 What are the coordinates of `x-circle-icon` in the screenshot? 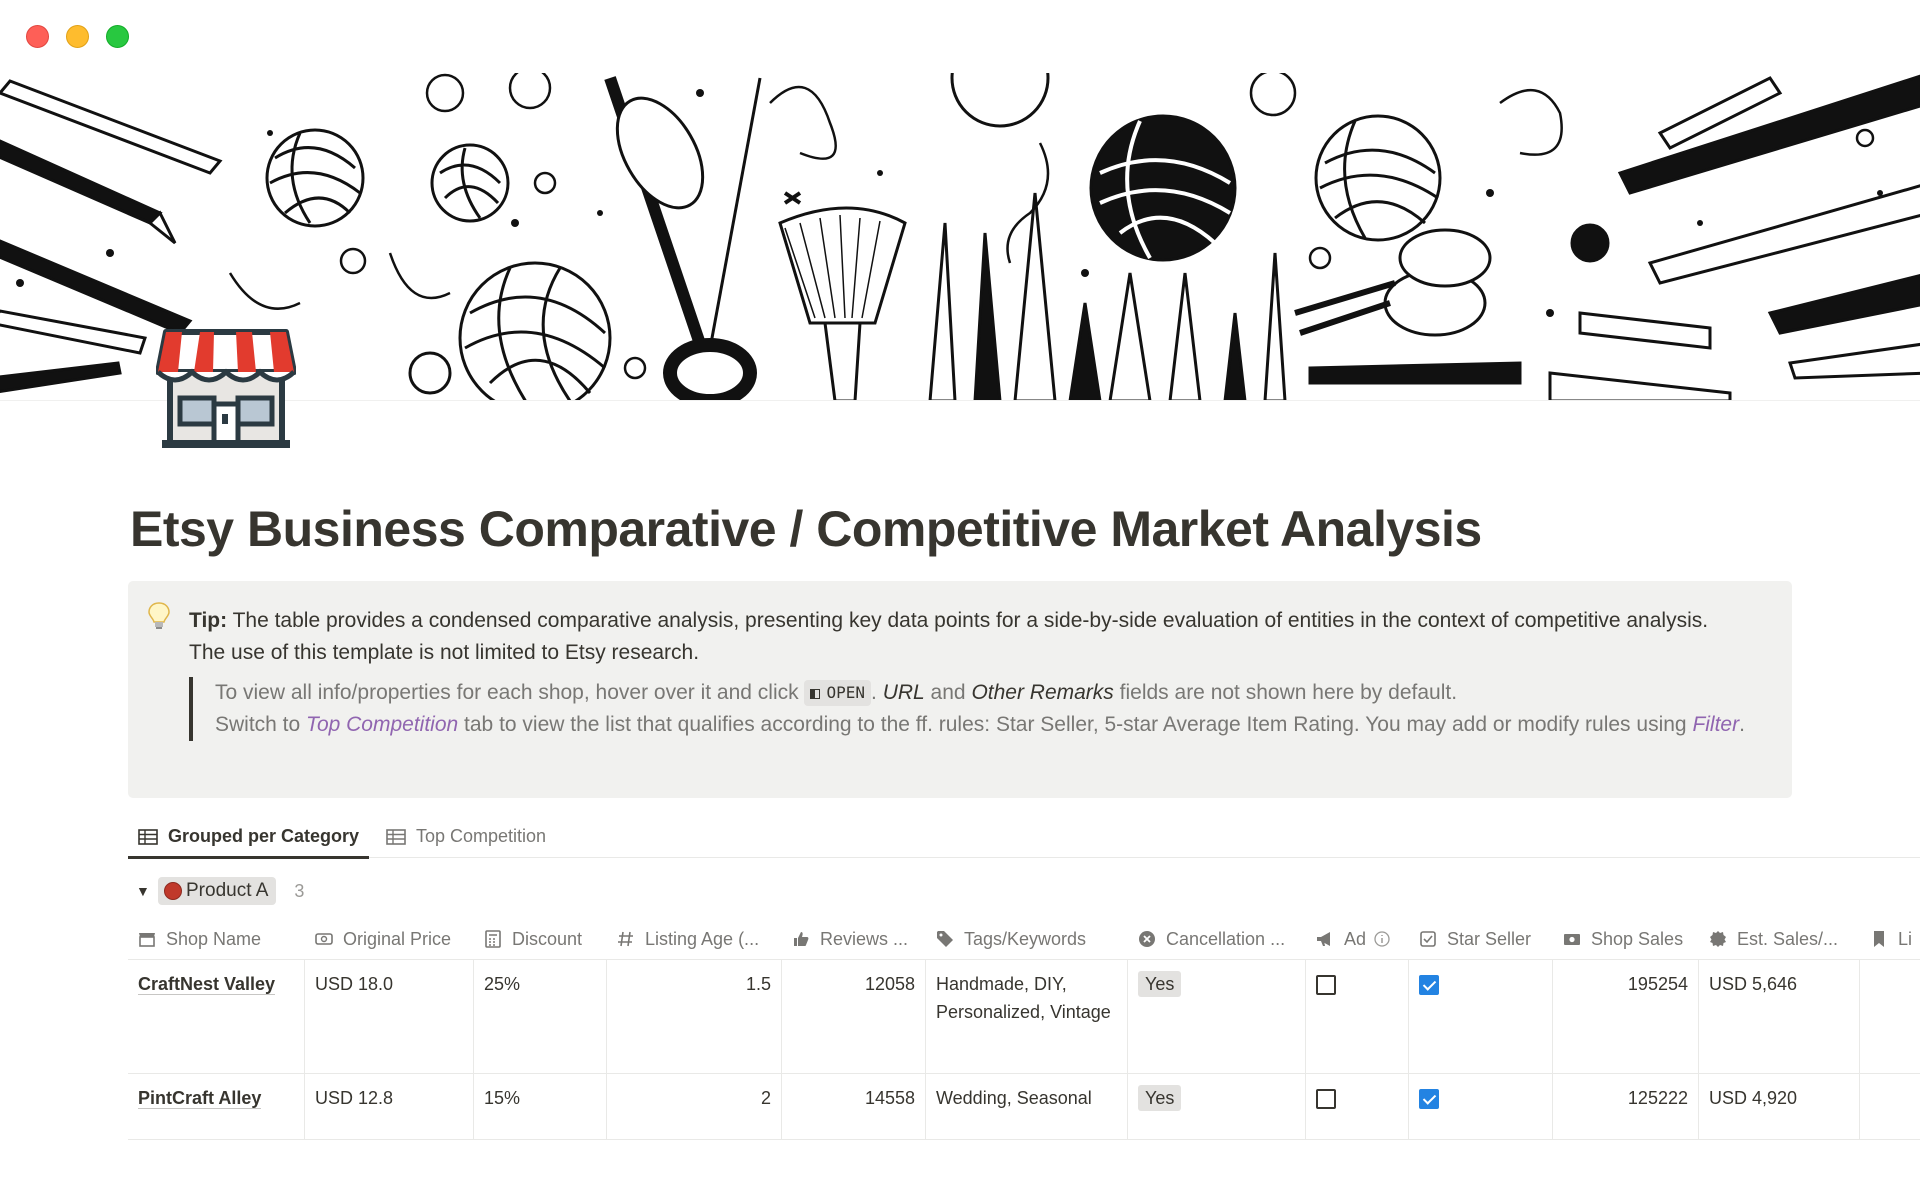 It's located at (1147, 939).